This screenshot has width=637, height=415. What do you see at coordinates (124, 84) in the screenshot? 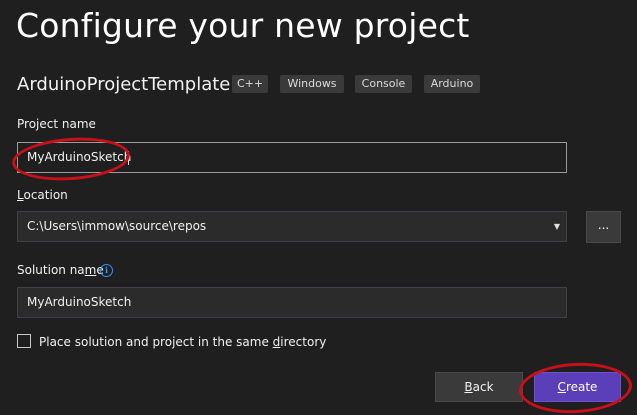
I see `template-name: ArduinoProjectTemplate` at bounding box center [124, 84].